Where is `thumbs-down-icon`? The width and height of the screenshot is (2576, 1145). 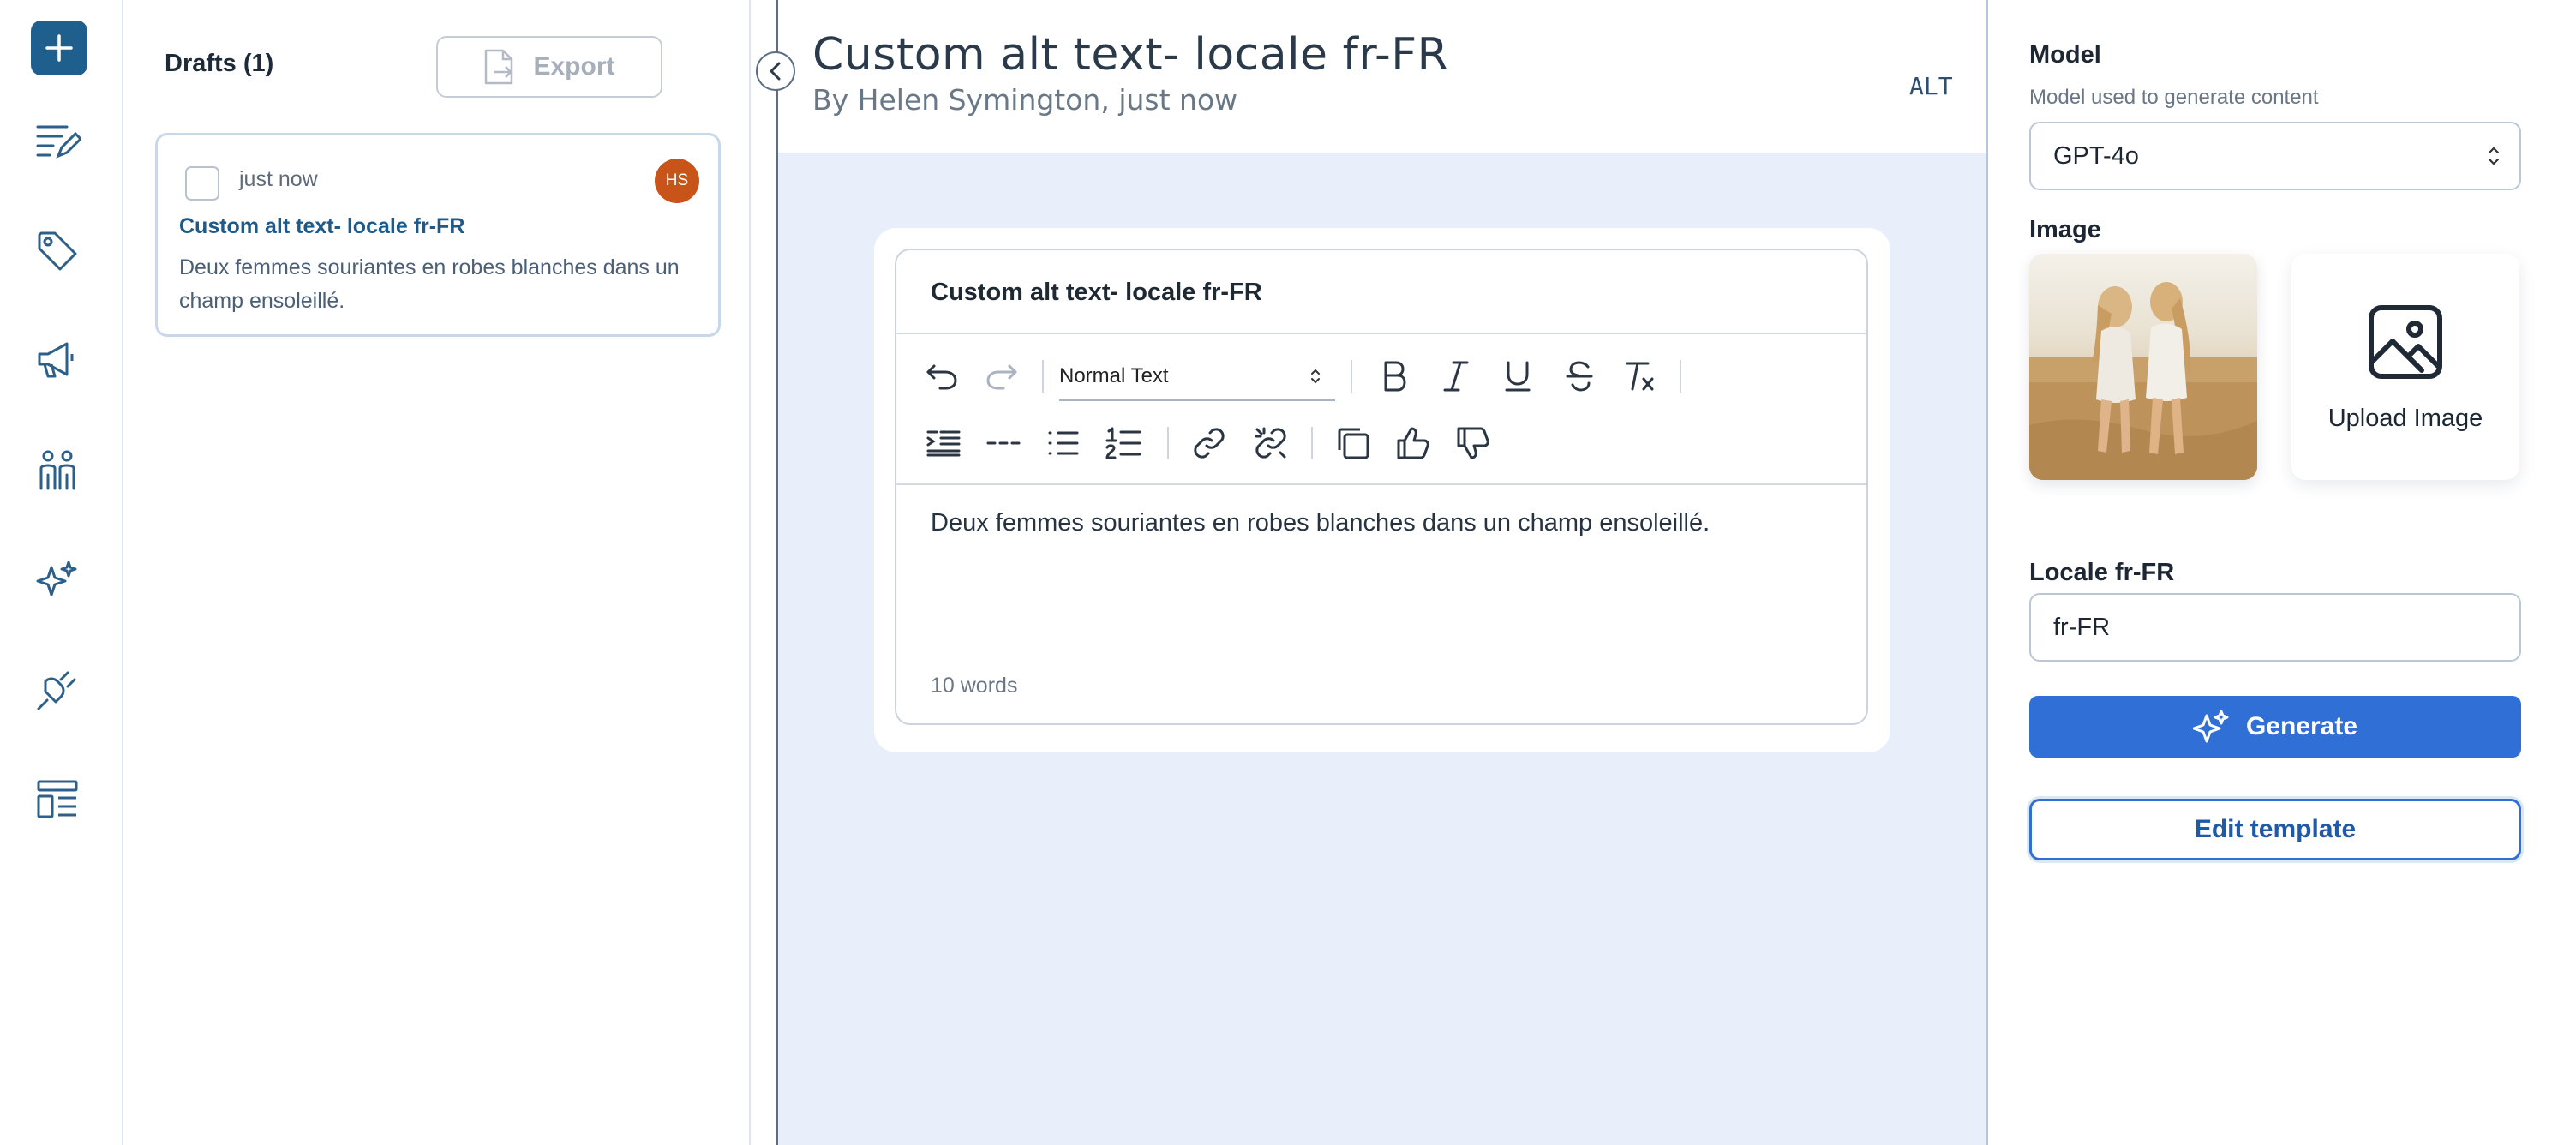
thumbs-down-icon is located at coordinates (1473, 443).